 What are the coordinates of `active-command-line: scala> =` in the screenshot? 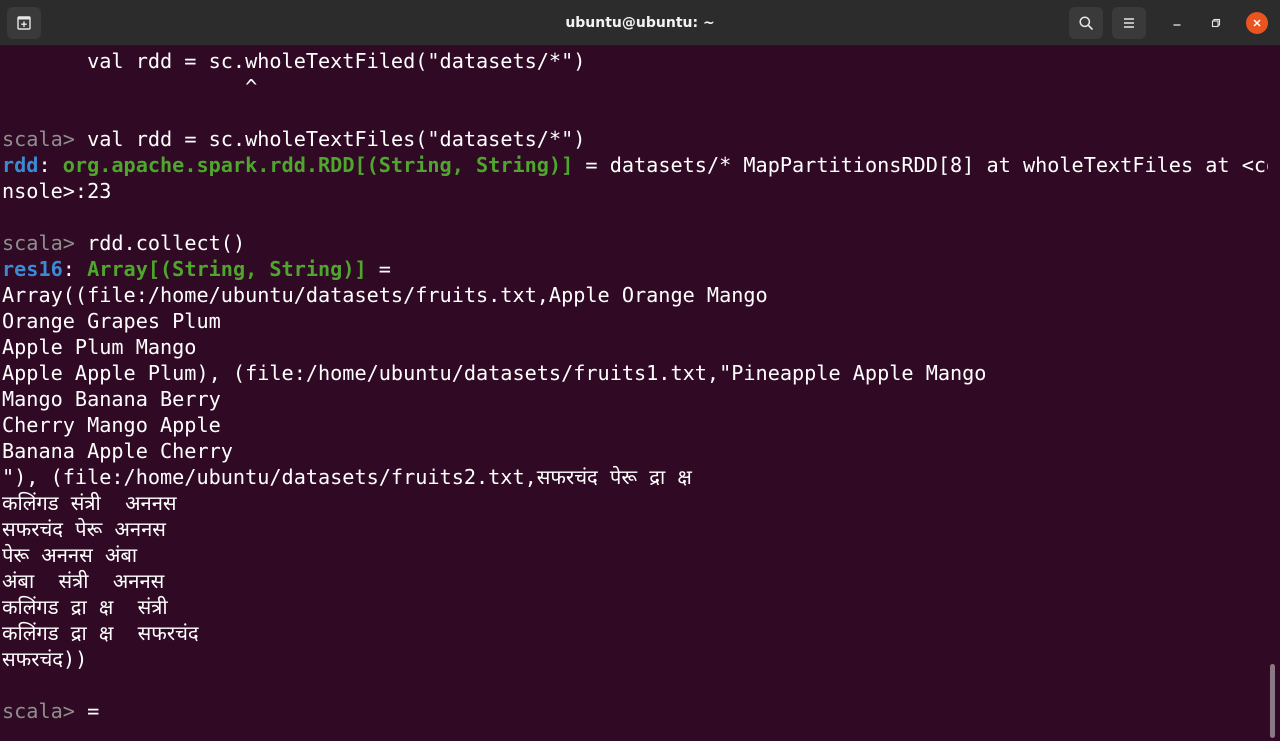 It's located at (50, 711).